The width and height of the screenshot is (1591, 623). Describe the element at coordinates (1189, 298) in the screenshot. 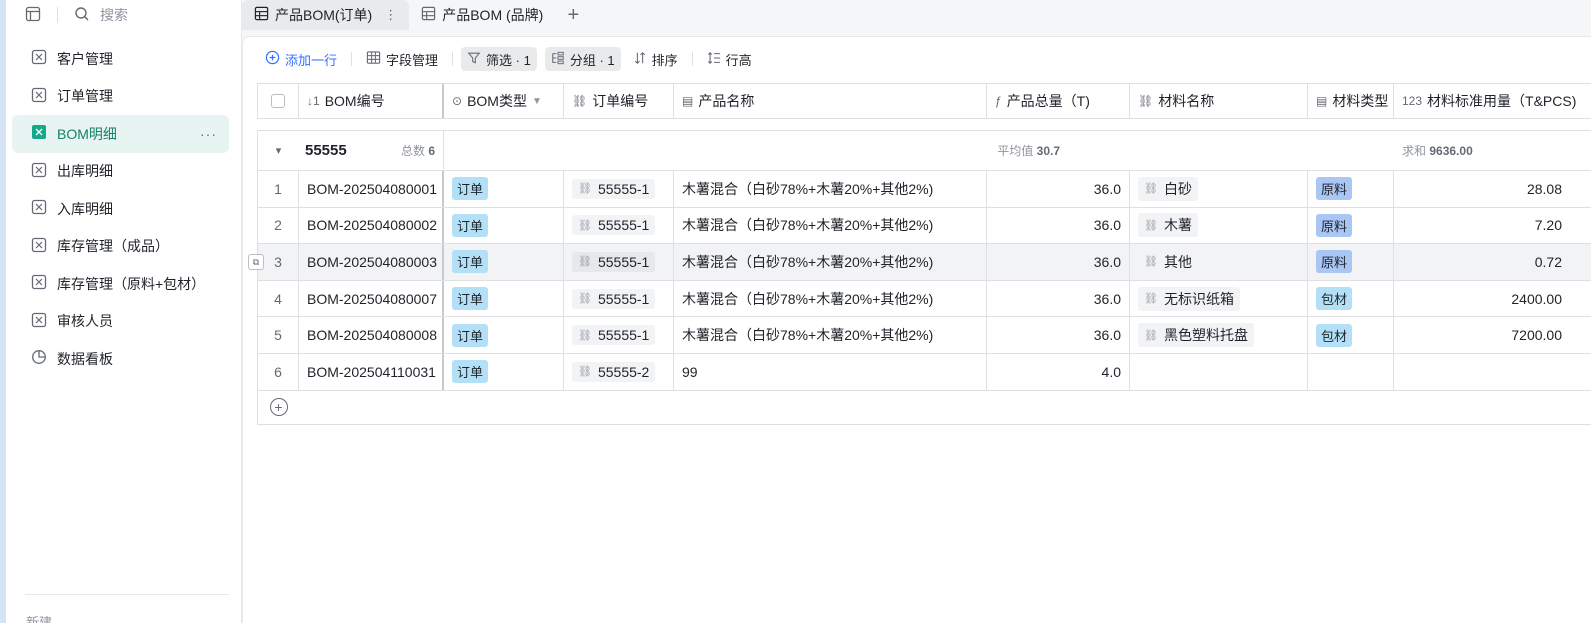

I see `material-link-chip: ⛓ 无标识纸箱` at that location.